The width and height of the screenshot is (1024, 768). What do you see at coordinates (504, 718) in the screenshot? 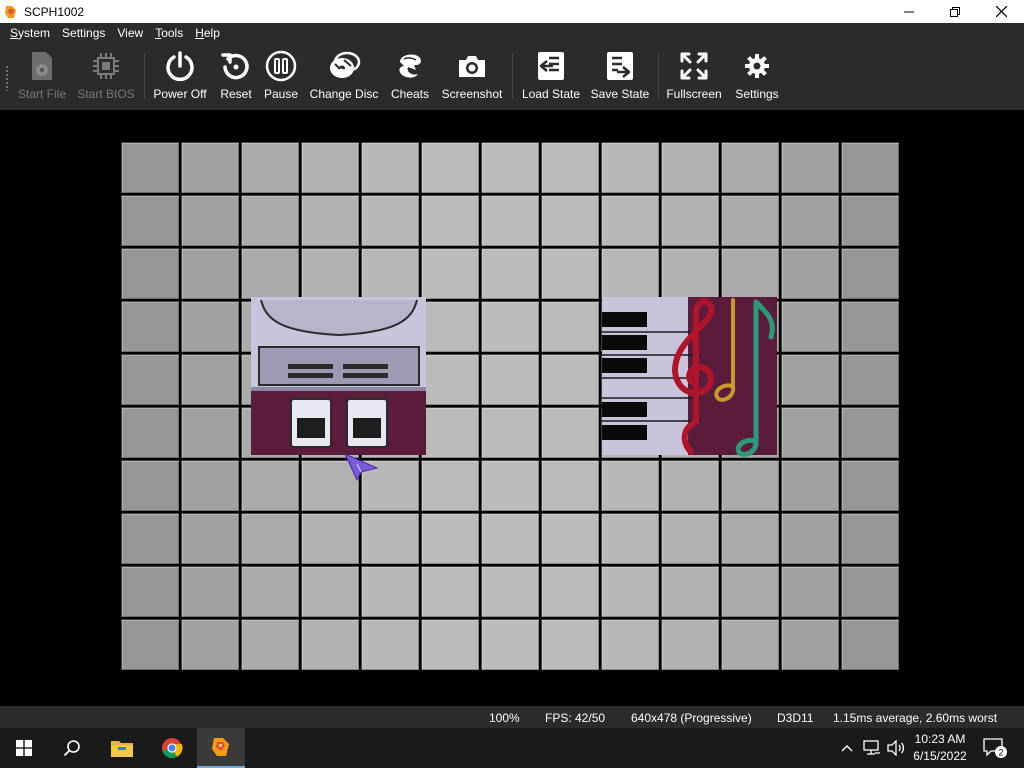
I see `speed-status: 100%` at bounding box center [504, 718].